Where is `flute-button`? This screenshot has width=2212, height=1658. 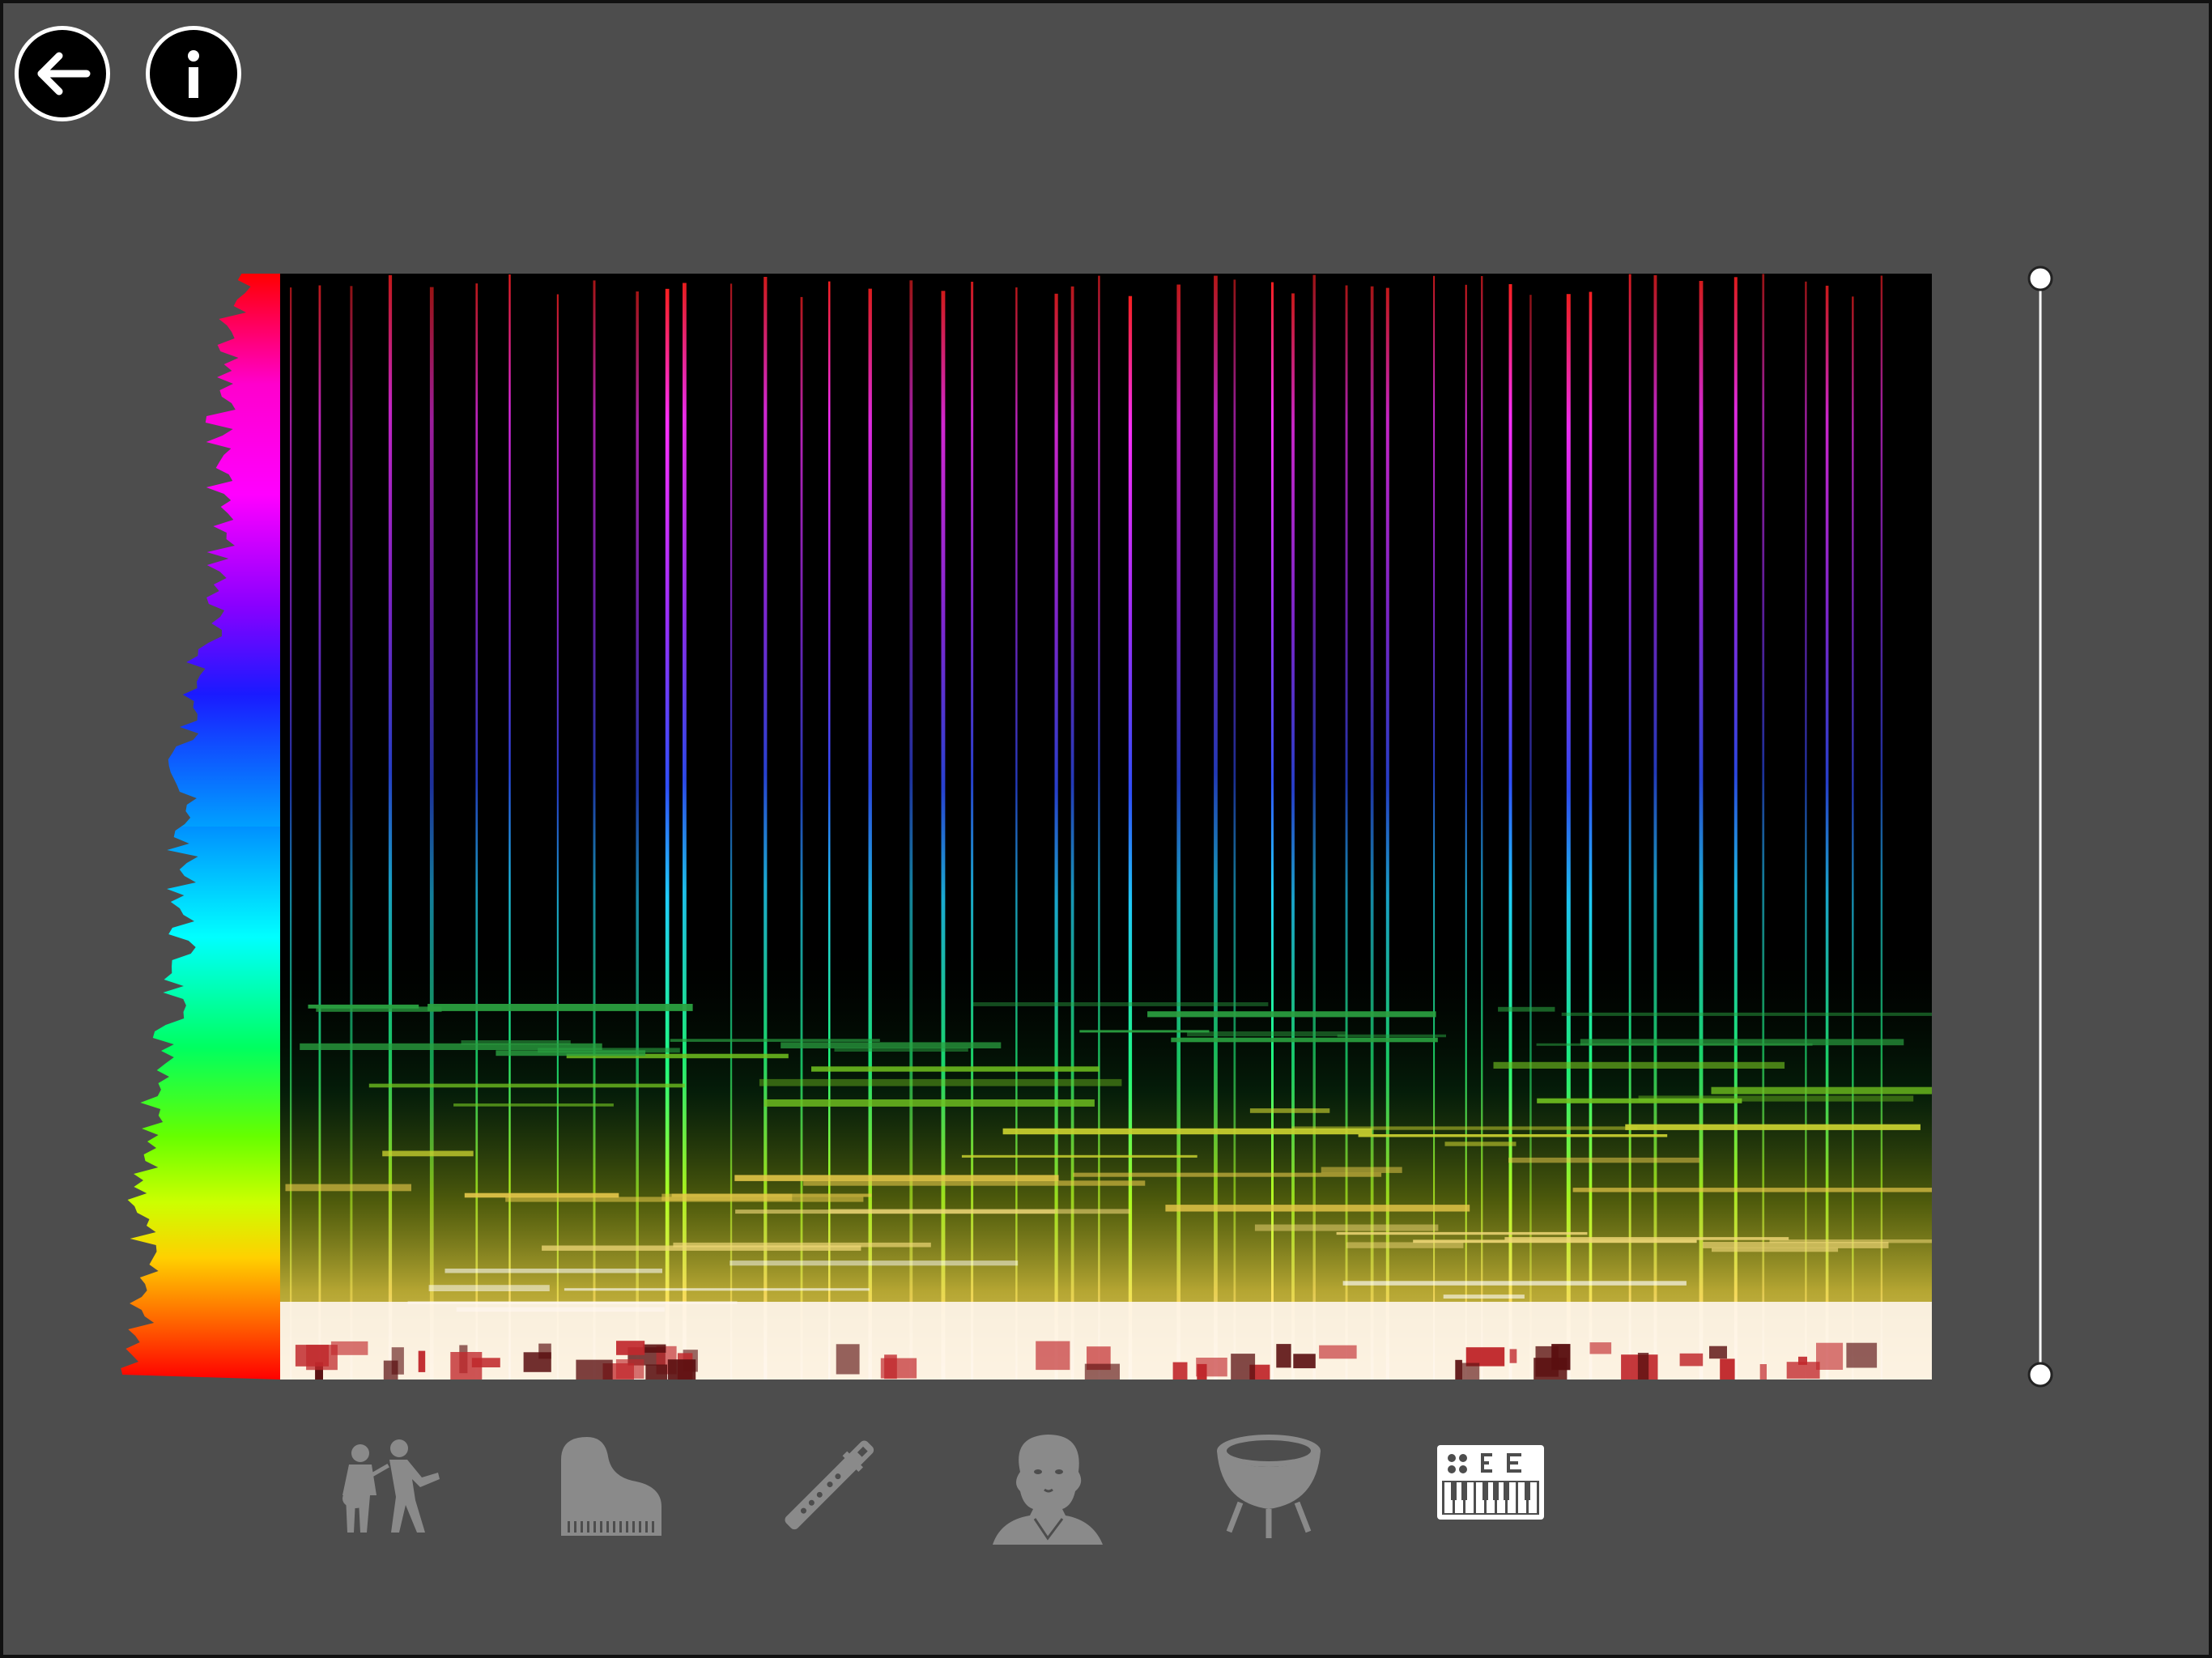 flute-button is located at coordinates (830, 1485).